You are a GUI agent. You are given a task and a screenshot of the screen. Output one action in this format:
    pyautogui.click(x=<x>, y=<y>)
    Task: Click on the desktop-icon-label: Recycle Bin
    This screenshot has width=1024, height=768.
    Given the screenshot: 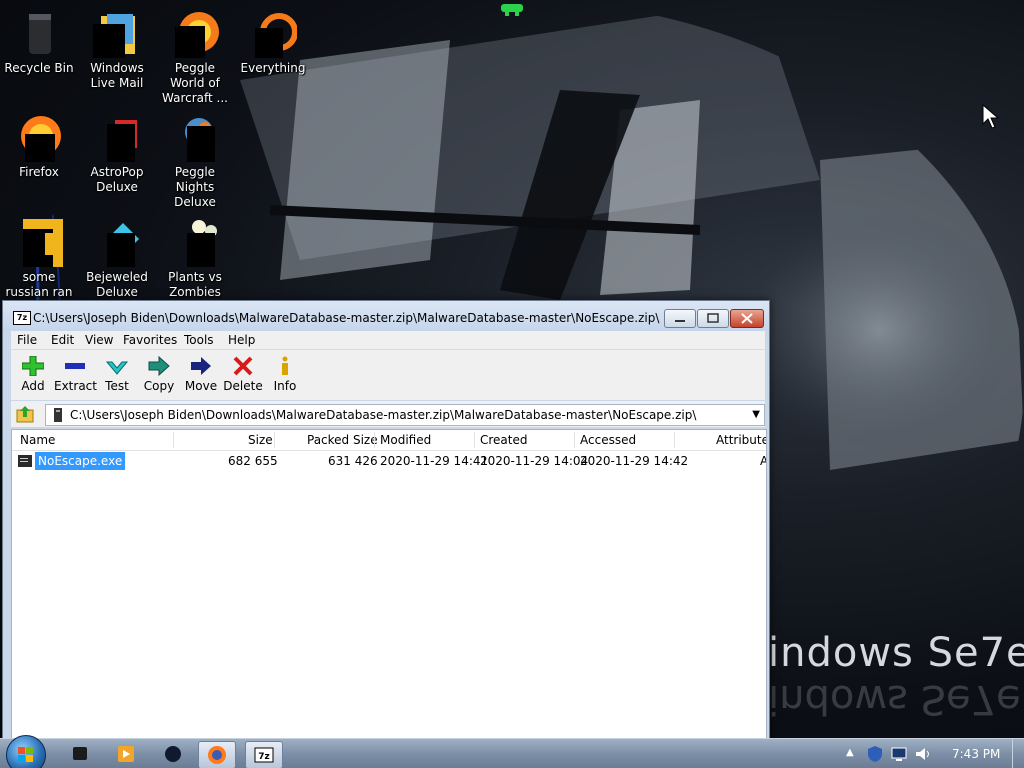 What is the action you would take?
    pyautogui.click(x=39, y=68)
    